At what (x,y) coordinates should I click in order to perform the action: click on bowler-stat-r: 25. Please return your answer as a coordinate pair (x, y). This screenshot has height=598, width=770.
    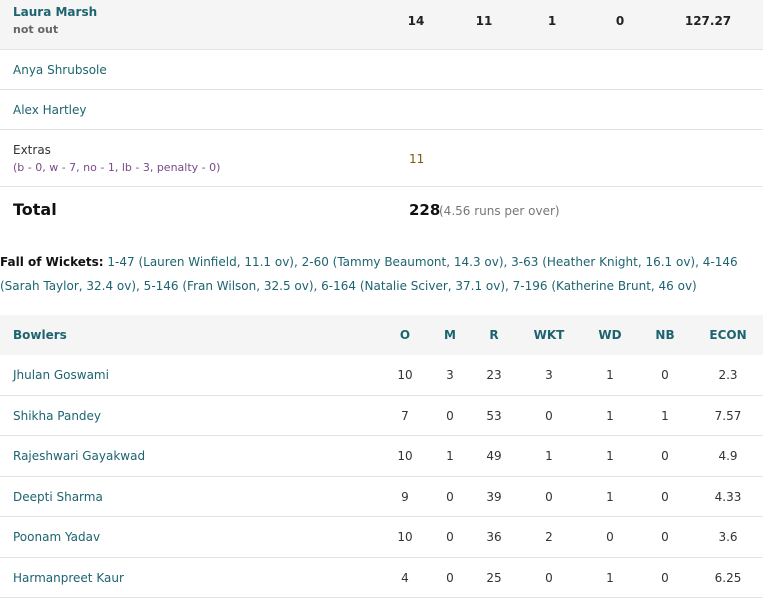
    Looking at the image, I should click on (493, 578).